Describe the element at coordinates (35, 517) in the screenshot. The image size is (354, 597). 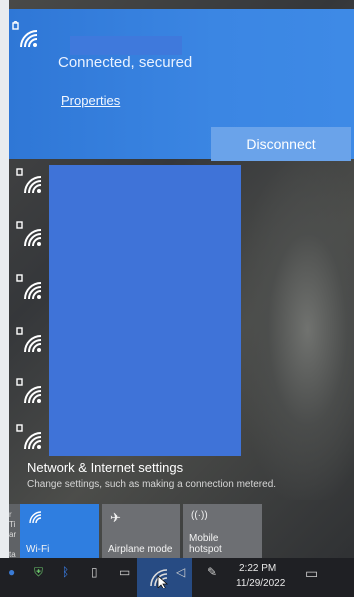
I see `wifi-icon` at that location.